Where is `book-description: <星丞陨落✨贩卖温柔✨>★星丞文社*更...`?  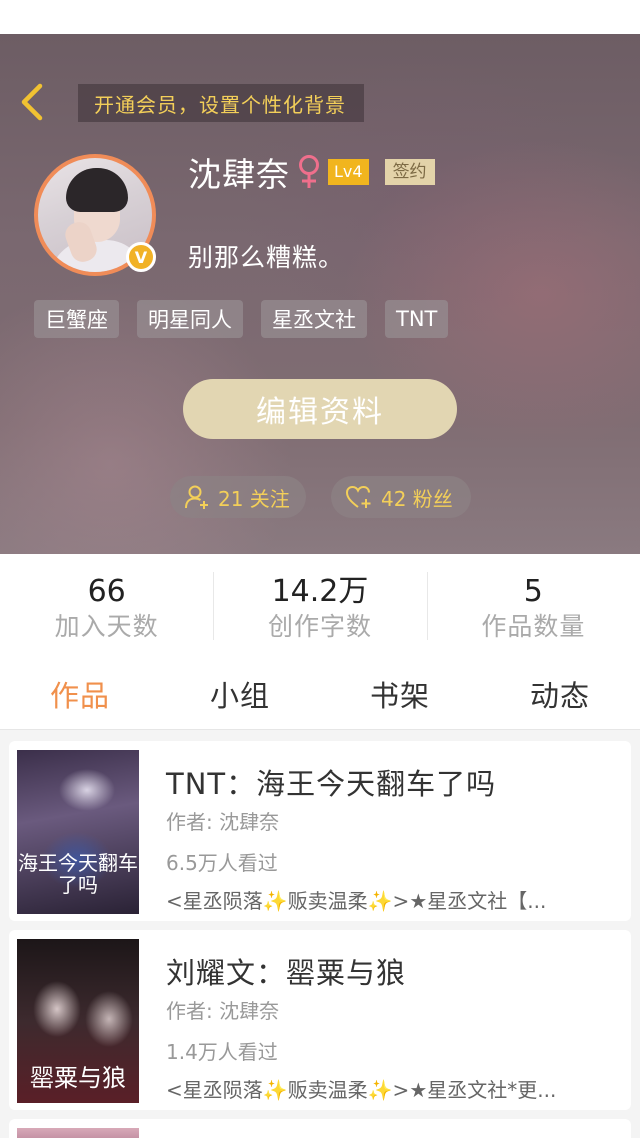 book-description: <星丞陨落✨贩卖温柔✨>★星丞文社*更... is located at coordinates (361, 1090).